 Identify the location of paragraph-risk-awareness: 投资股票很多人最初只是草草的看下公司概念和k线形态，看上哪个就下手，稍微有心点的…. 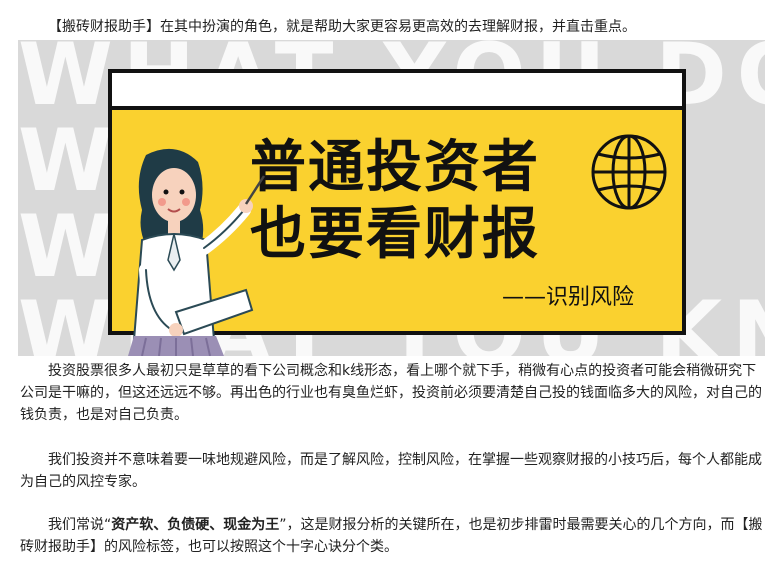
(391, 393).